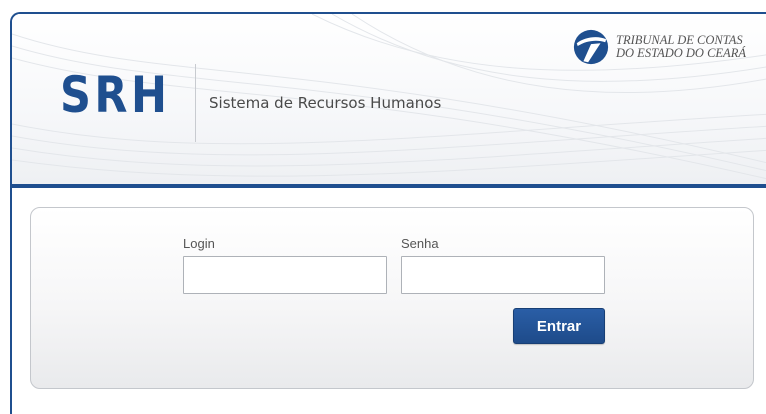 This screenshot has height=414, width=766. Describe the element at coordinates (420, 243) in the screenshot. I see `password-label: Senha` at that location.